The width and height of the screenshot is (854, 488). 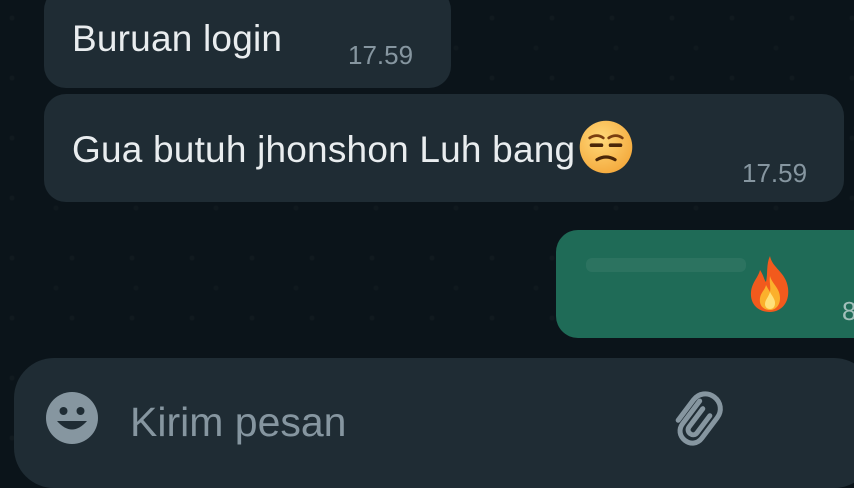 What do you see at coordinates (380, 422) in the screenshot?
I see `message-input` at bounding box center [380, 422].